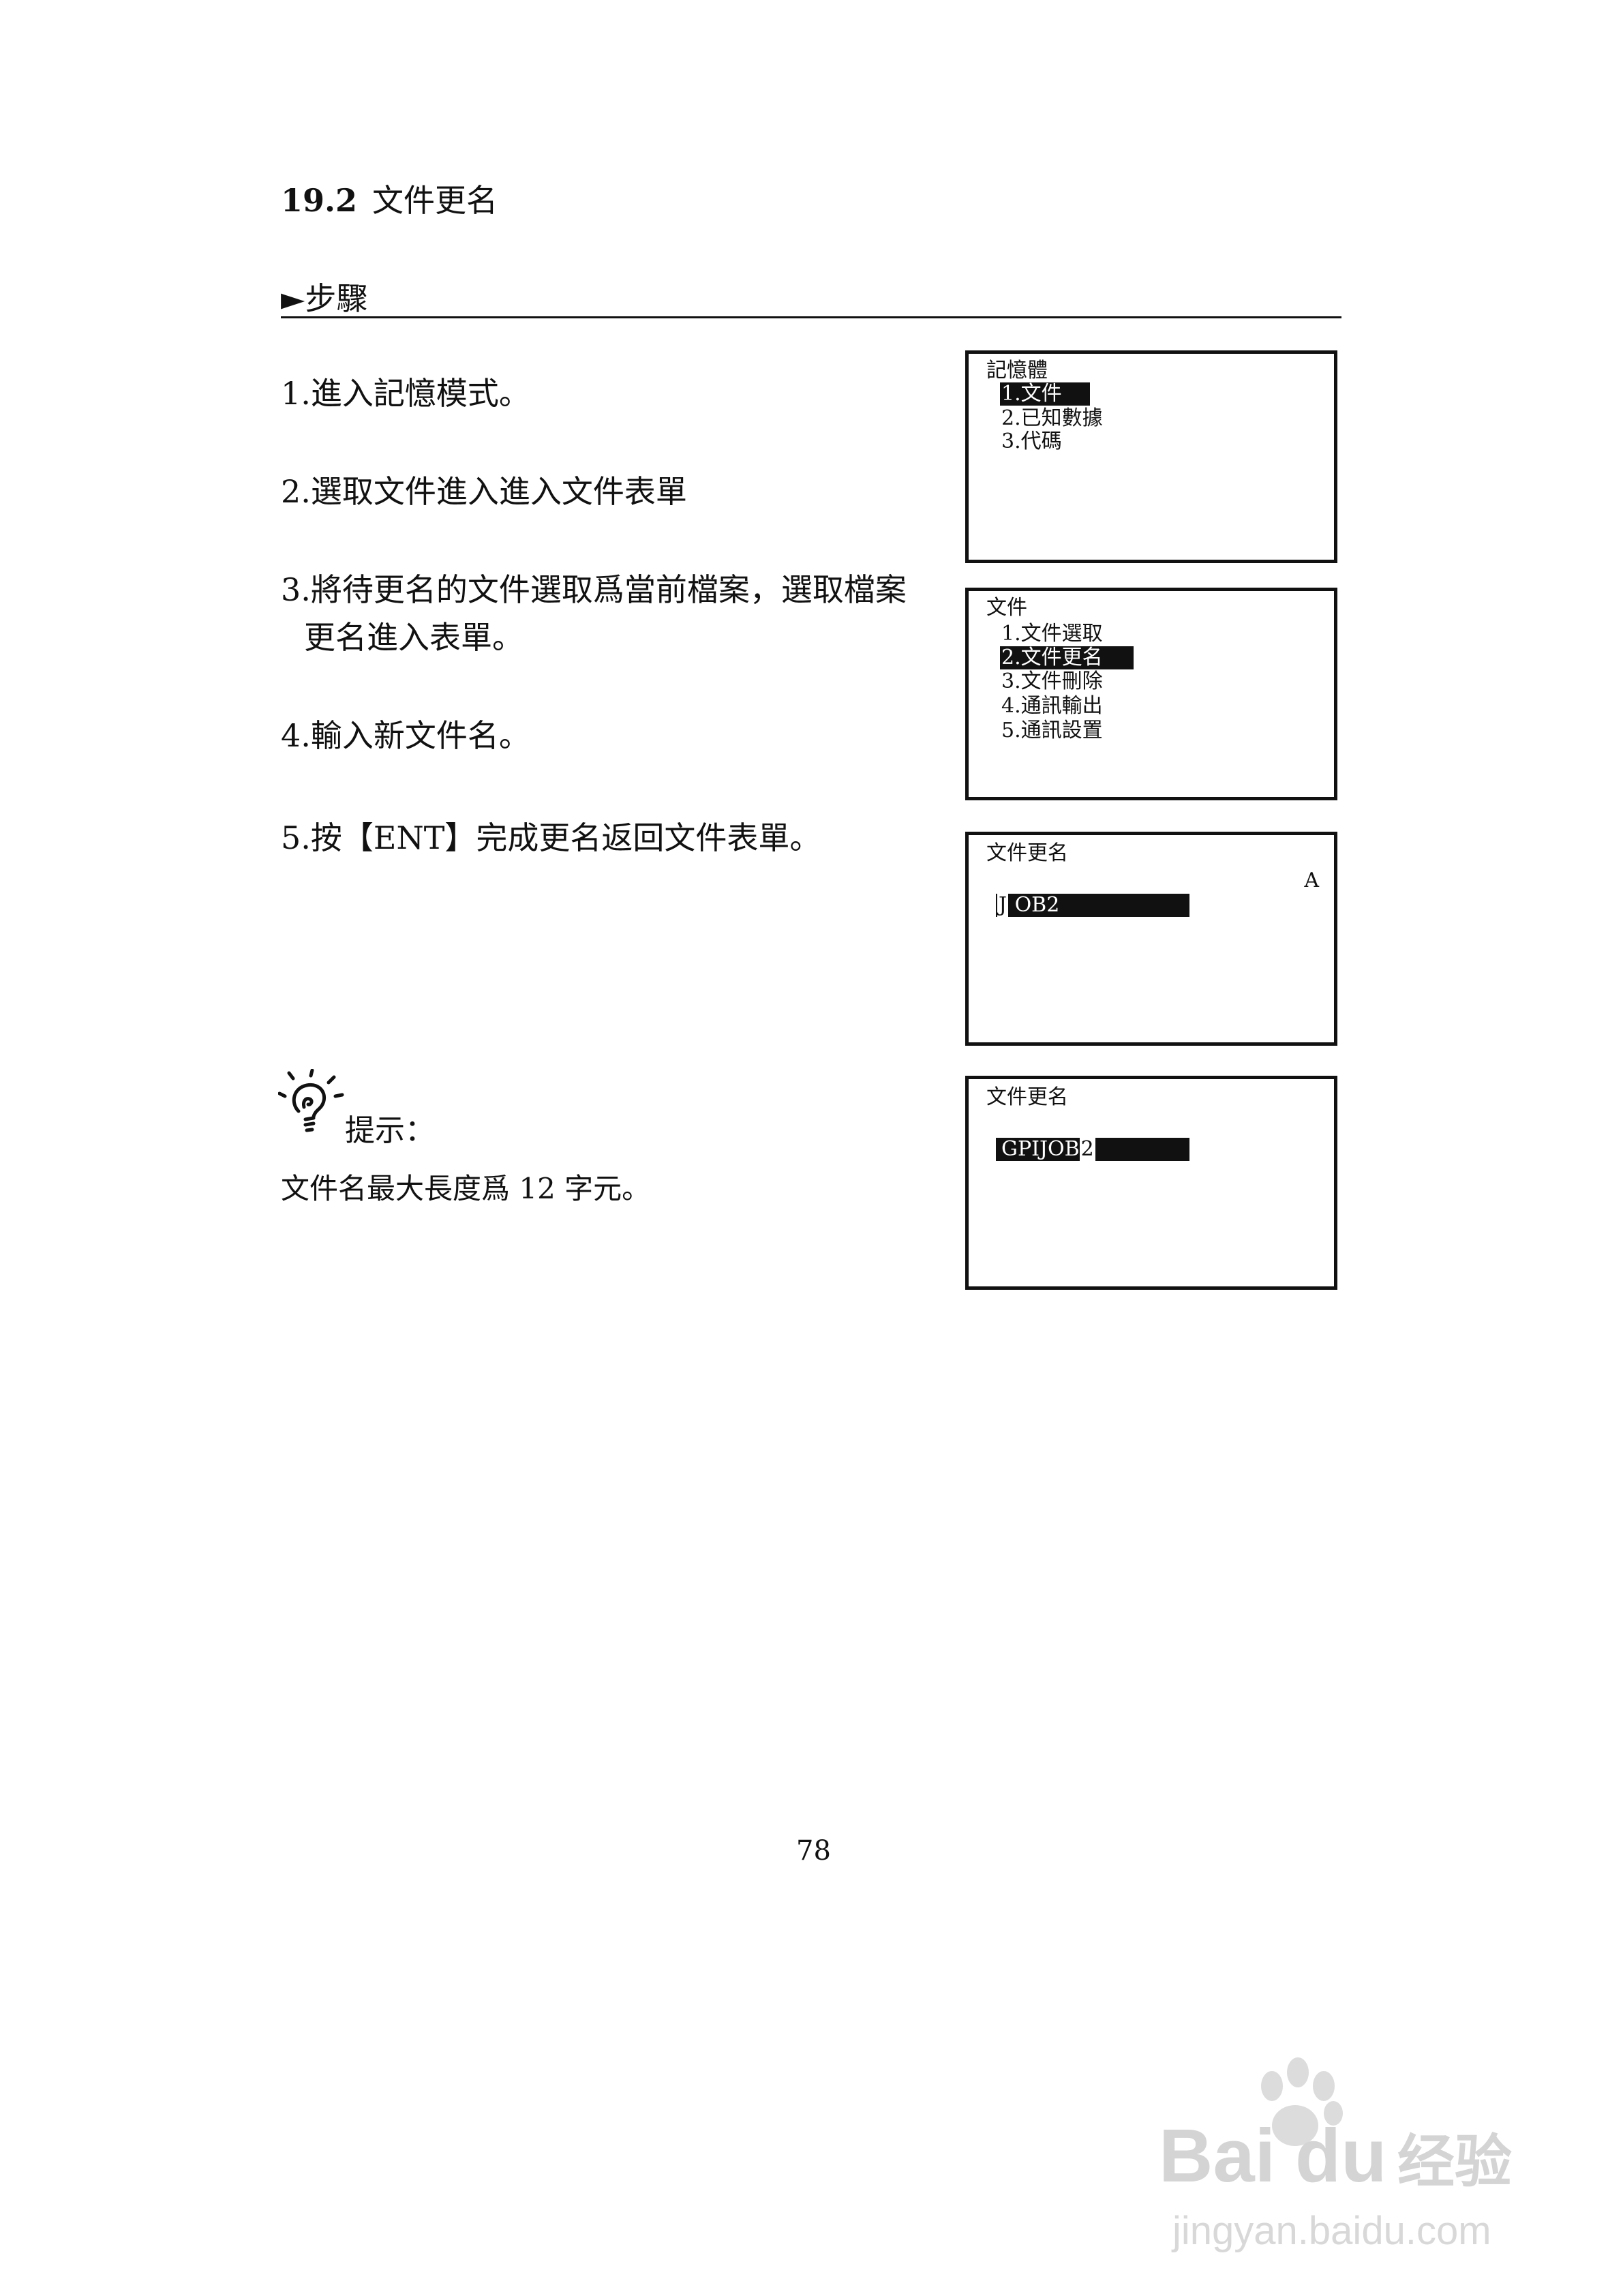 This screenshot has width=1623, height=2296. I want to click on step-3-continued: 更名進入表單。, so click(414, 637).